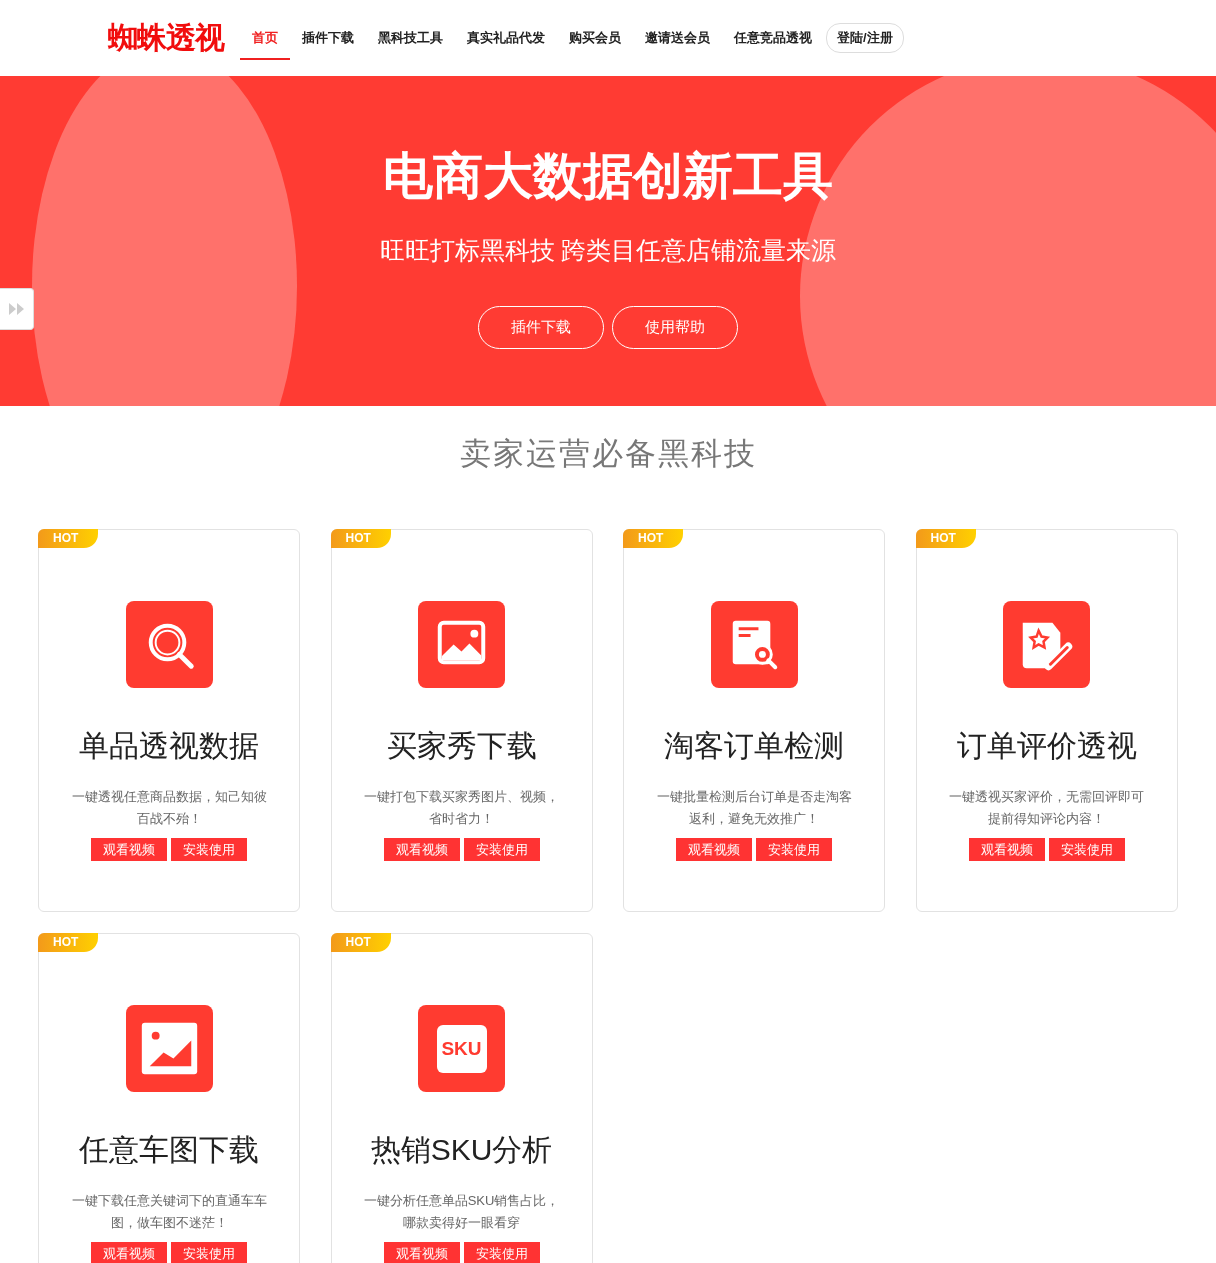  Describe the element at coordinates (410, 38) in the screenshot. I see `nav-link: 黑科技工具` at that location.